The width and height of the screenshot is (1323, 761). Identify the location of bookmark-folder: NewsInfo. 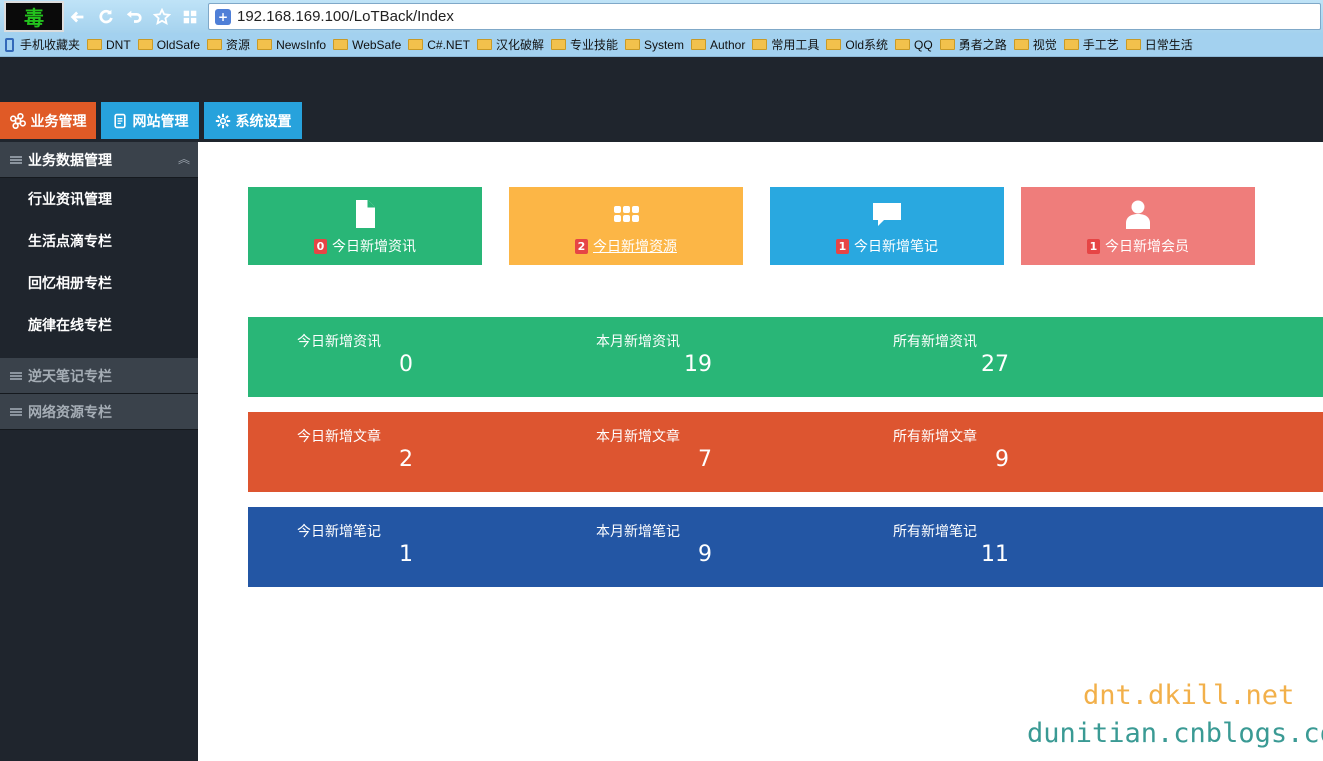
(291, 45).